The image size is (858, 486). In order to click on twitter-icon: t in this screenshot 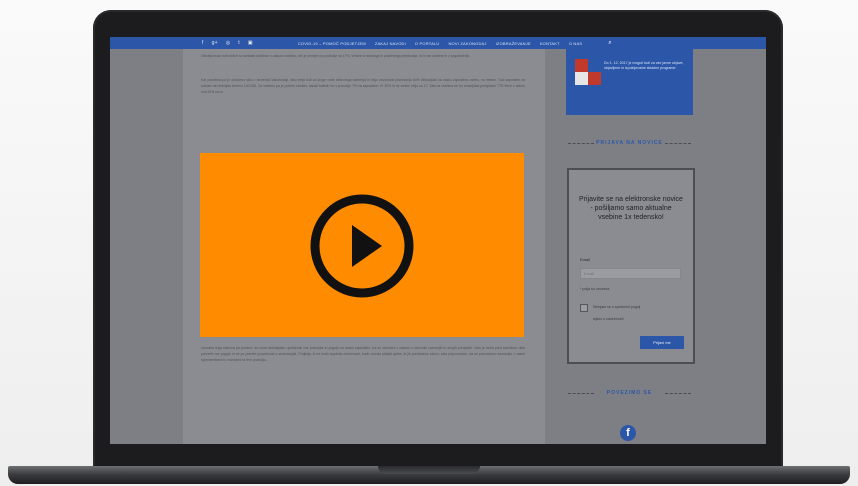, I will do `click(239, 43)`.